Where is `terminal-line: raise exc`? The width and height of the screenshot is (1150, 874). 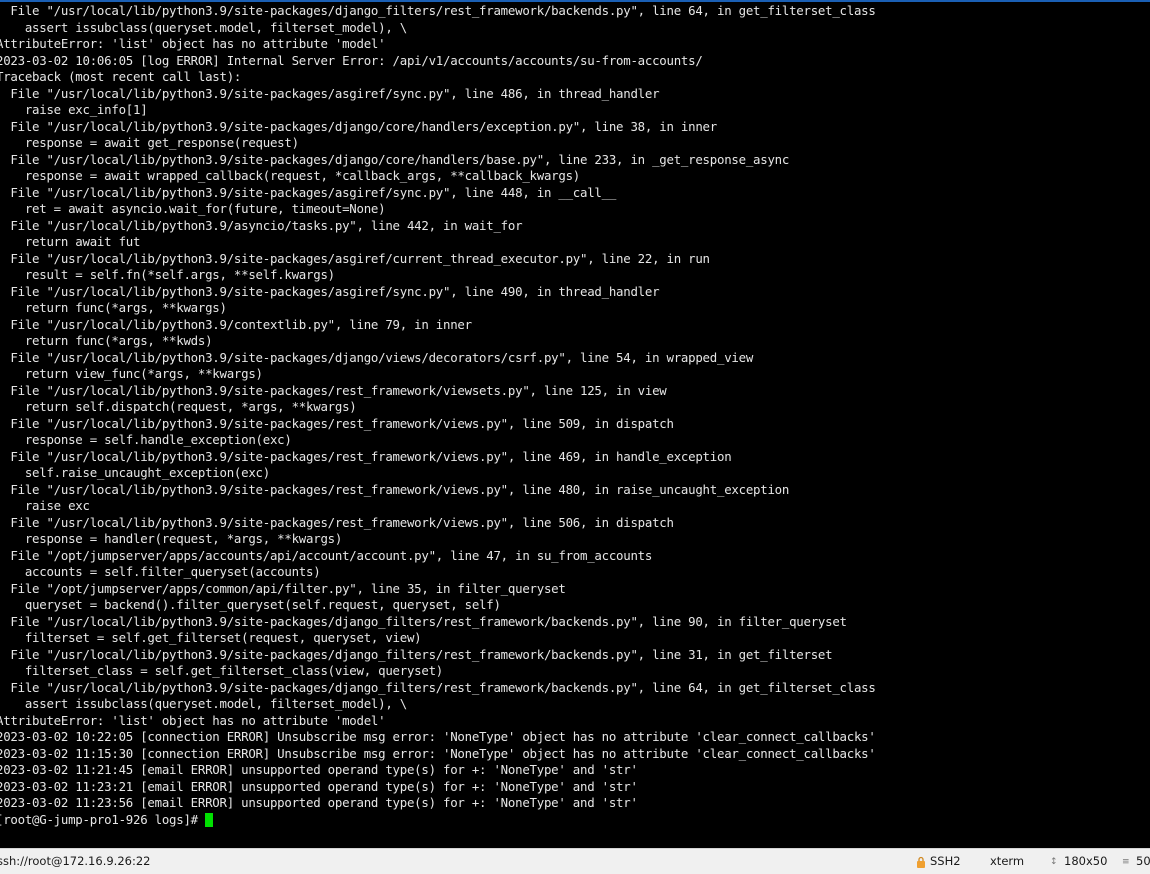 terminal-line: raise exc is located at coordinates (45, 505).